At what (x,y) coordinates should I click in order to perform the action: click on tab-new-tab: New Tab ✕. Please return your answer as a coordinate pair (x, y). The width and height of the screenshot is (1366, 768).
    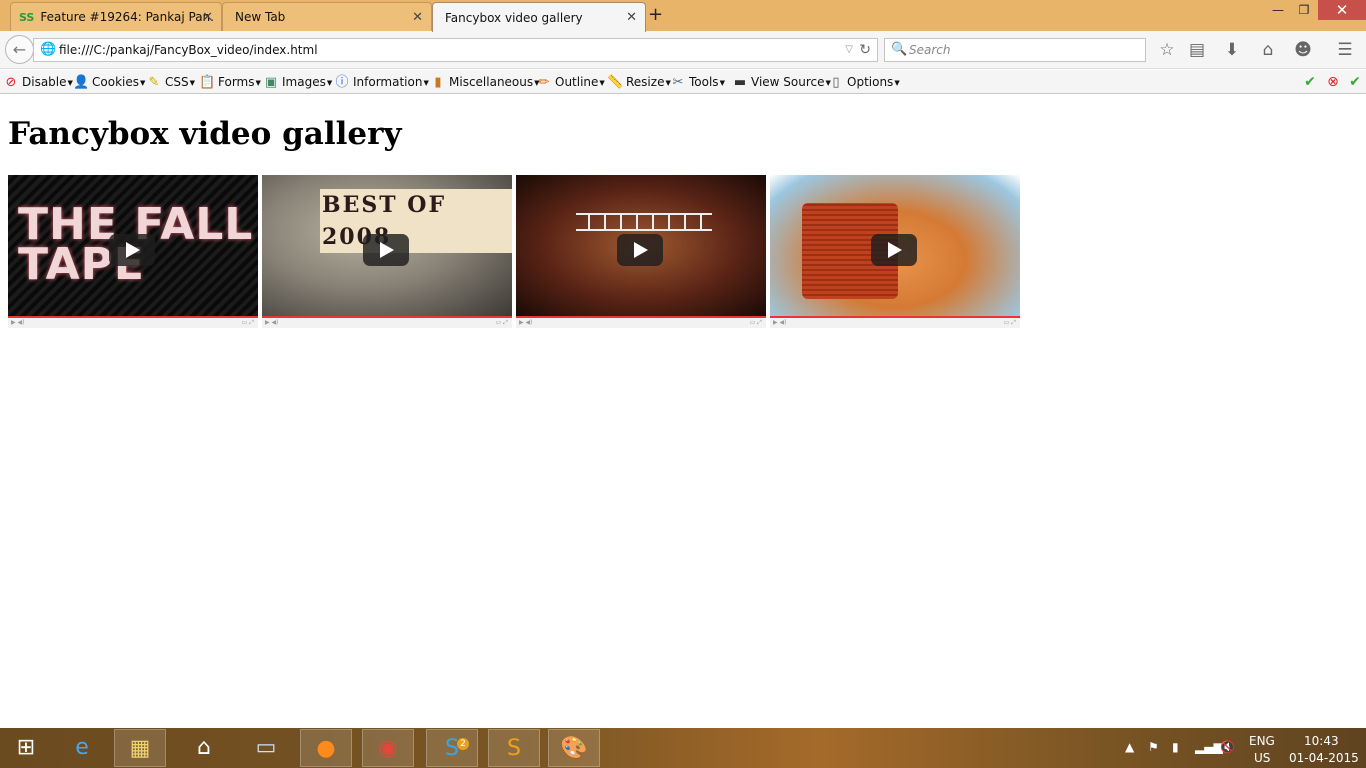
    Looking at the image, I should click on (327, 16).